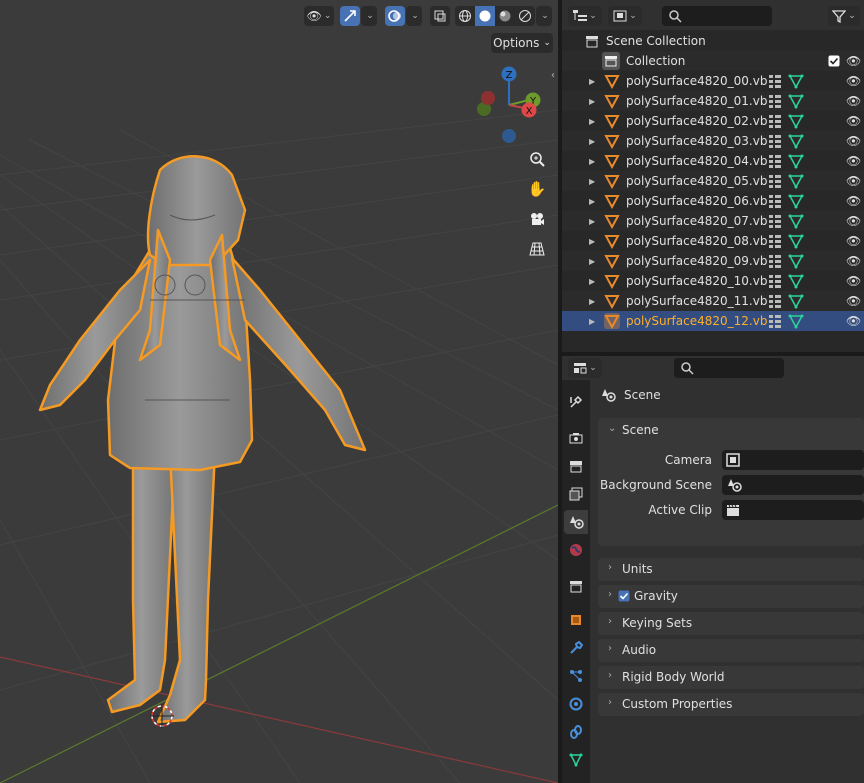 The width and height of the screenshot is (864, 783). I want to click on tab-modifiers, so click(576, 648).